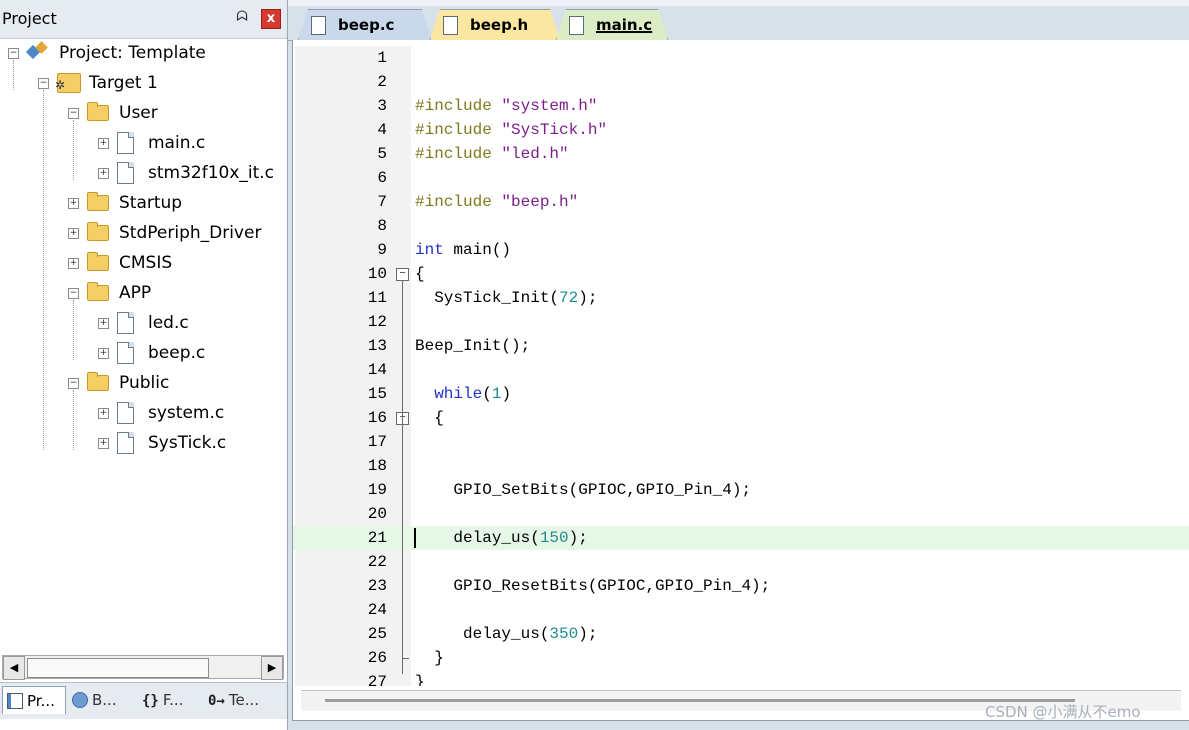 The image size is (1189, 730). What do you see at coordinates (578, 538) in the screenshot?
I see `code-token: );` at bounding box center [578, 538].